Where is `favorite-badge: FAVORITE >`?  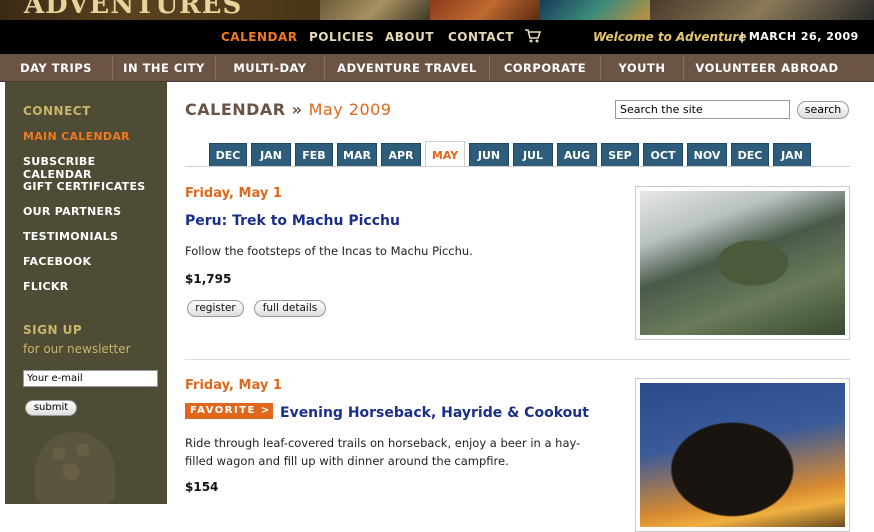
favorite-badge: FAVORITE > is located at coordinates (229, 411).